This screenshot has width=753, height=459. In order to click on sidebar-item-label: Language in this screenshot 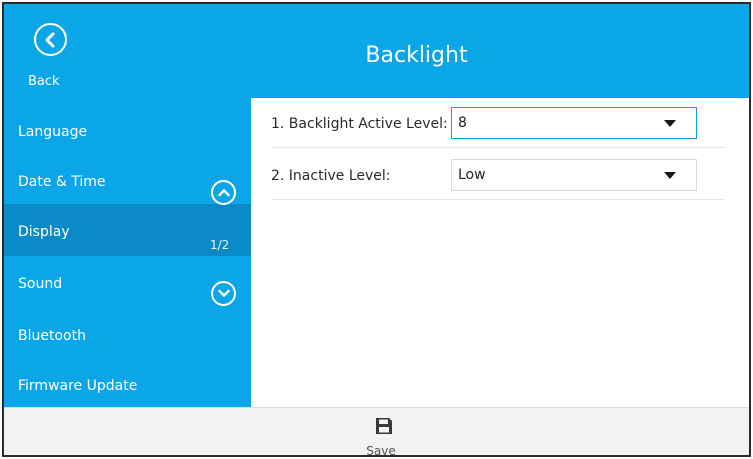, I will do `click(53, 132)`.